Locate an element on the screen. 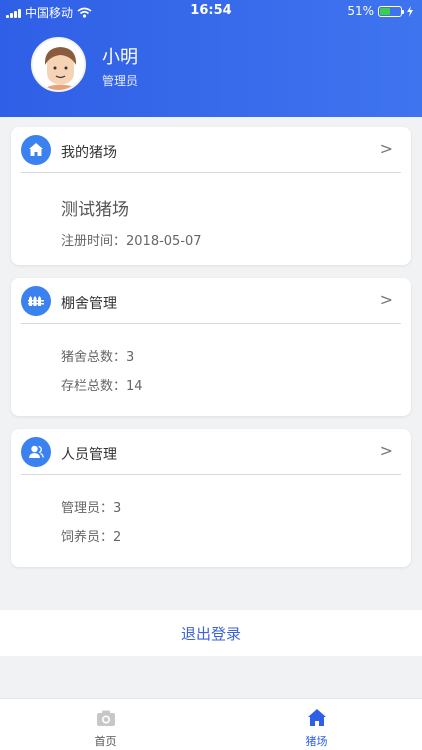  fence-icon-glyph is located at coordinates (36, 301).